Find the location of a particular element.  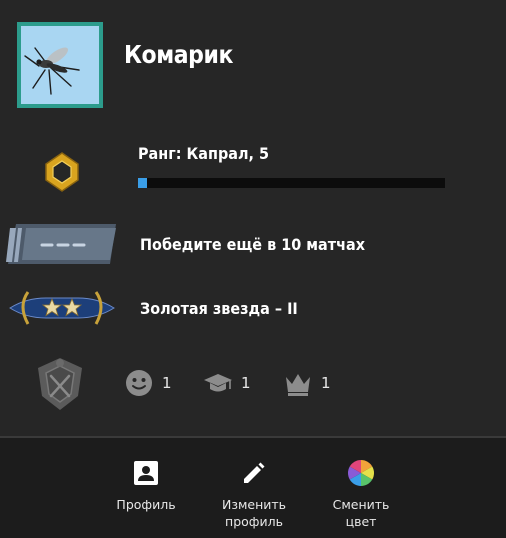

edit-profile-button-label: Изменить профиль is located at coordinates (254, 513).